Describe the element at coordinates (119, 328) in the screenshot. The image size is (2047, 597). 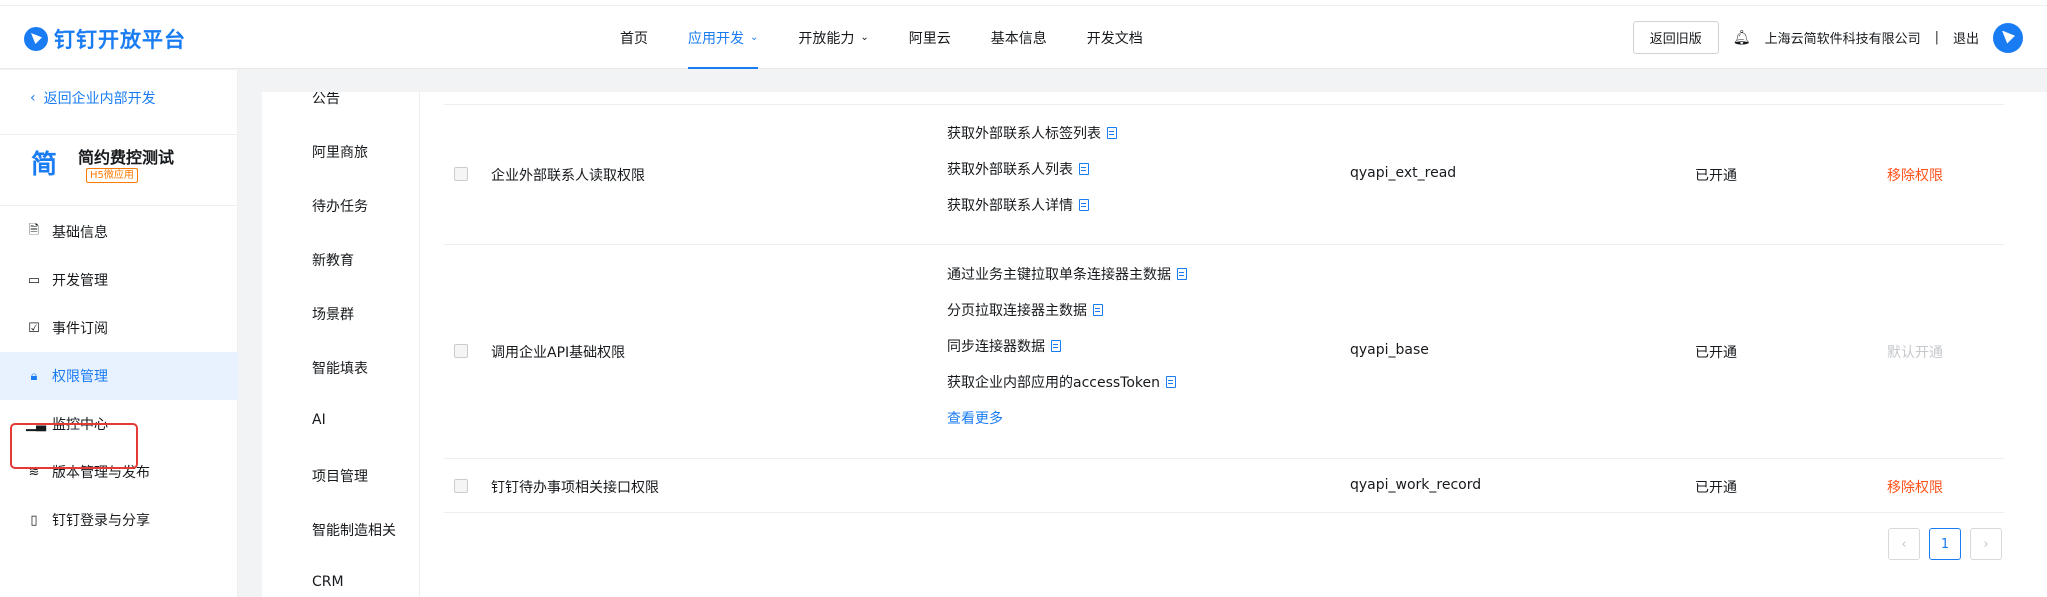
I see `sidebar-item-event-subscription: ☑ 事件订阅` at that location.